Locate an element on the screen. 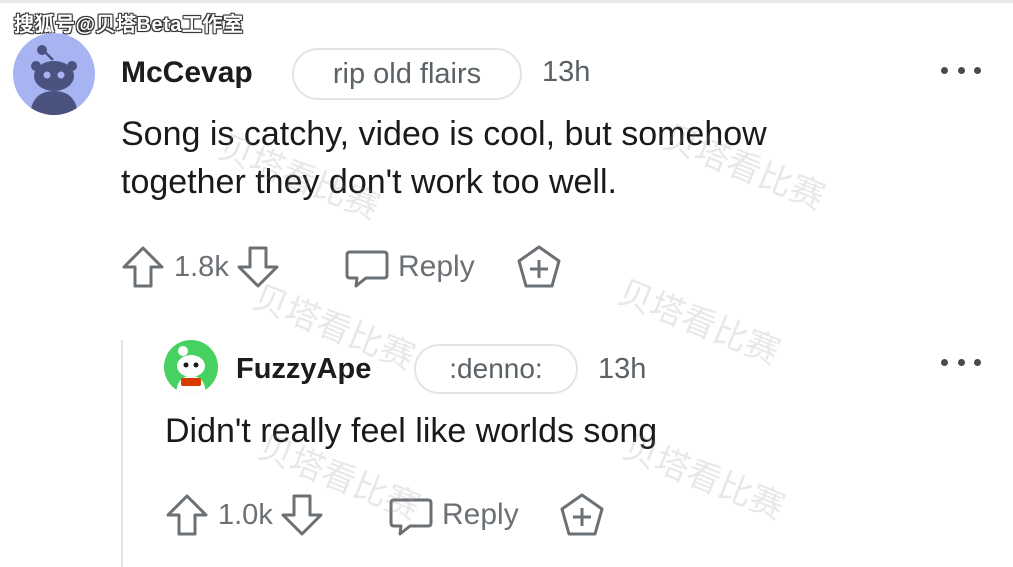 The image size is (1013, 567). vote-group: 1.8k is located at coordinates (200, 267).